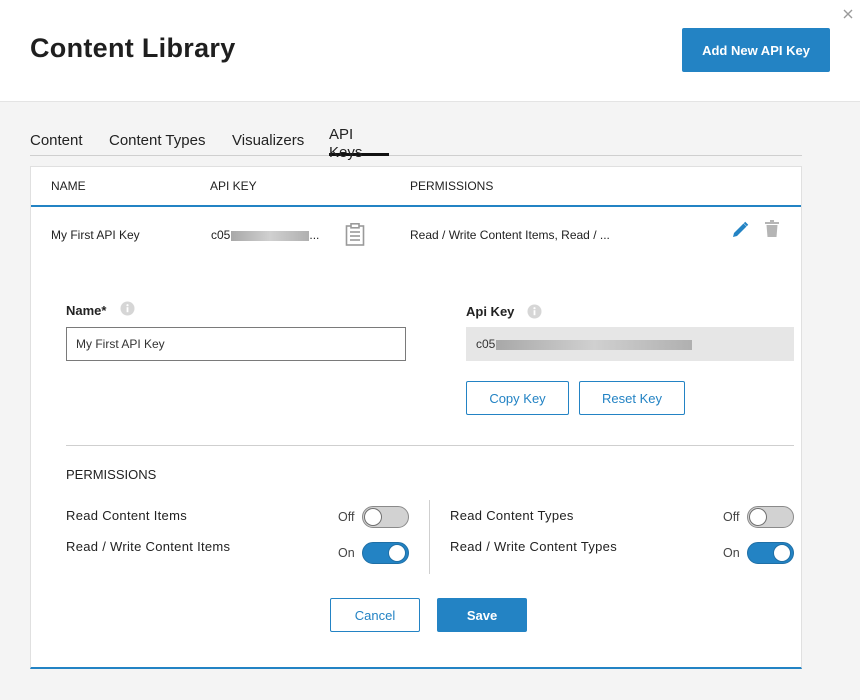 Image resolution: width=860 pixels, height=700 pixels. I want to click on perm-read-write-content-items-toggle, so click(385, 553).